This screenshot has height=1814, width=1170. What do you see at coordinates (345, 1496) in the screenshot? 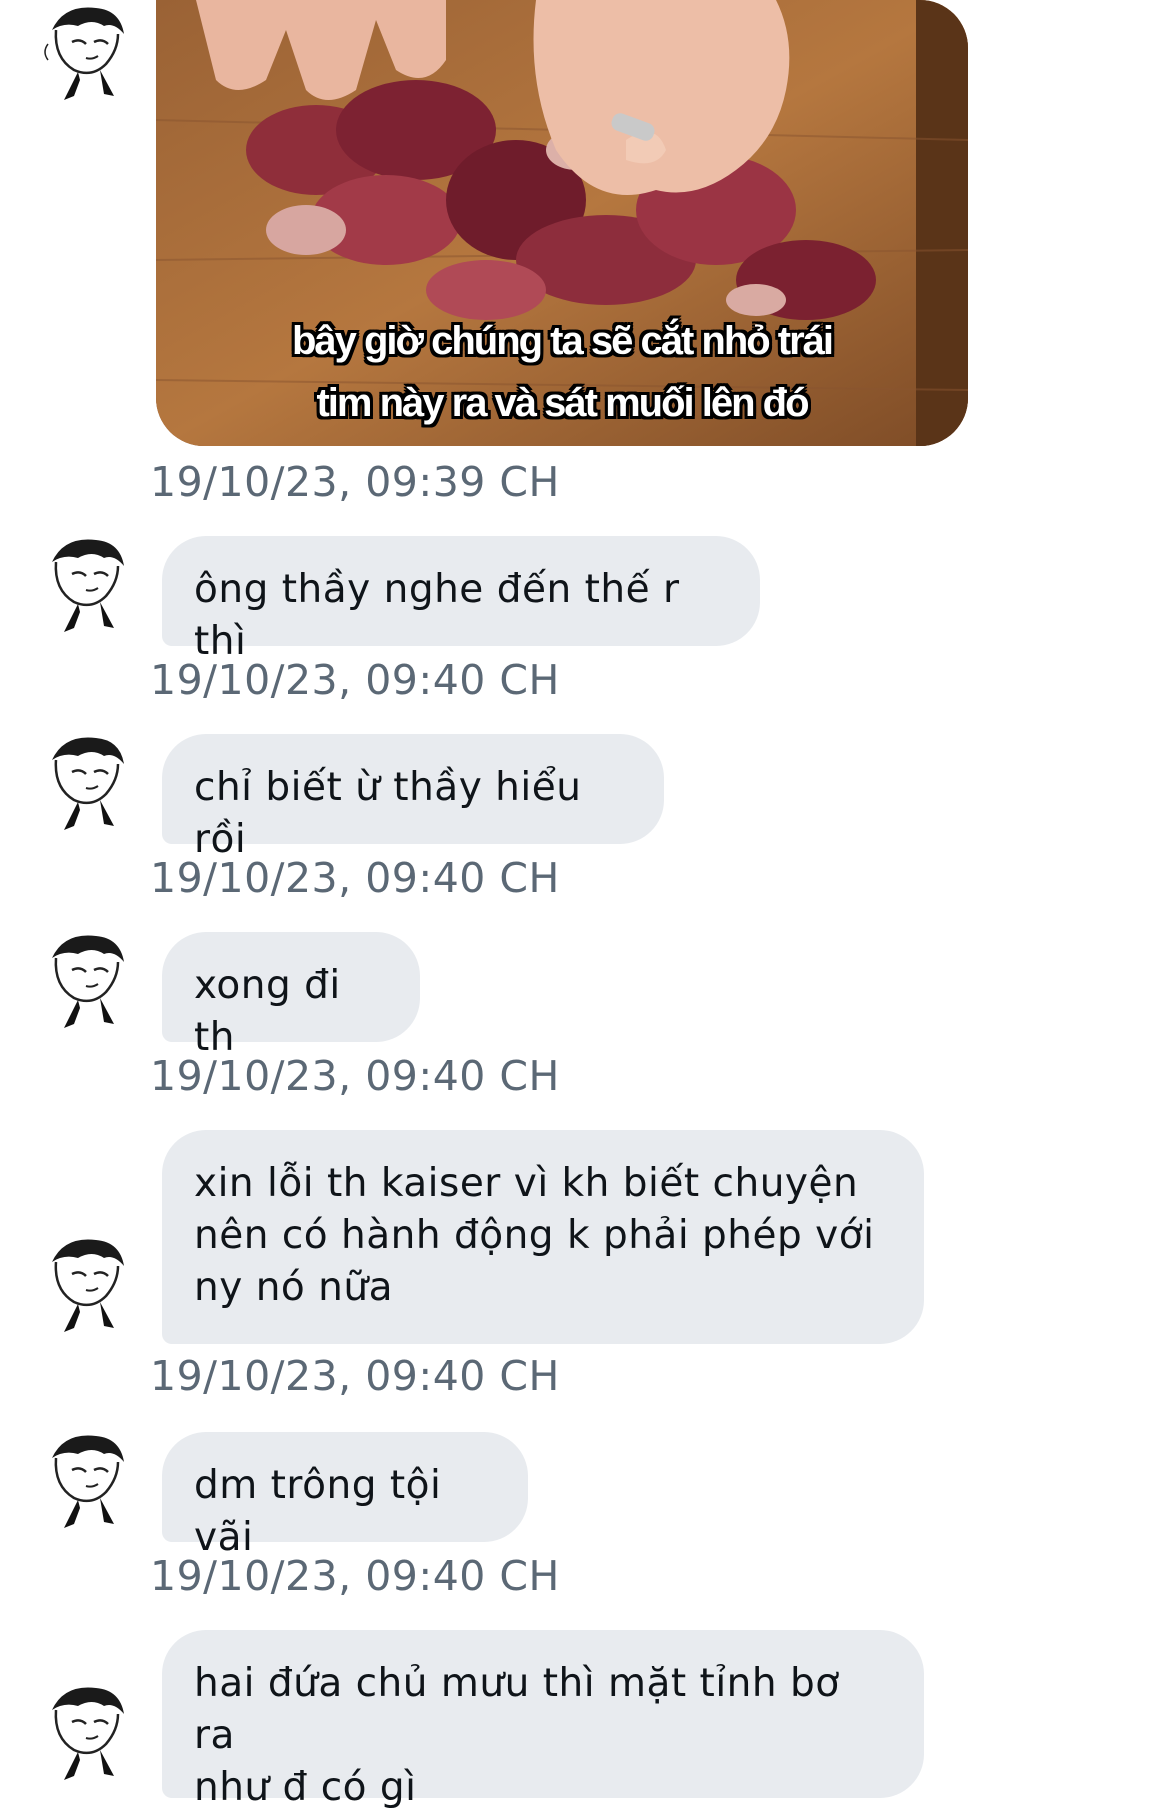
I see `message-bubble: dm trông tội vãi` at bounding box center [345, 1496].